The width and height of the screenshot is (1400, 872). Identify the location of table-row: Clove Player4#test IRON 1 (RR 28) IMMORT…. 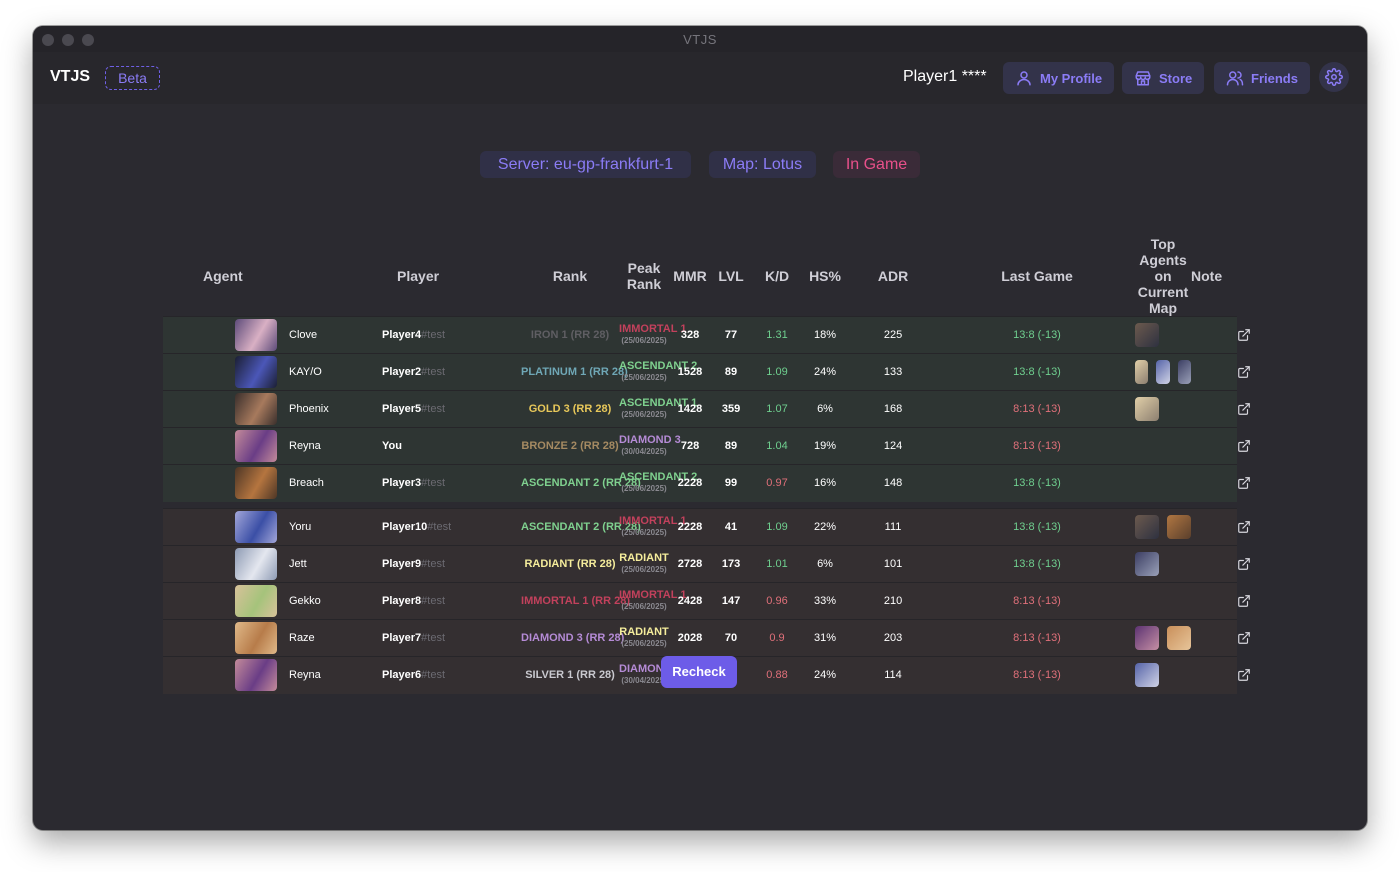
(706, 335).